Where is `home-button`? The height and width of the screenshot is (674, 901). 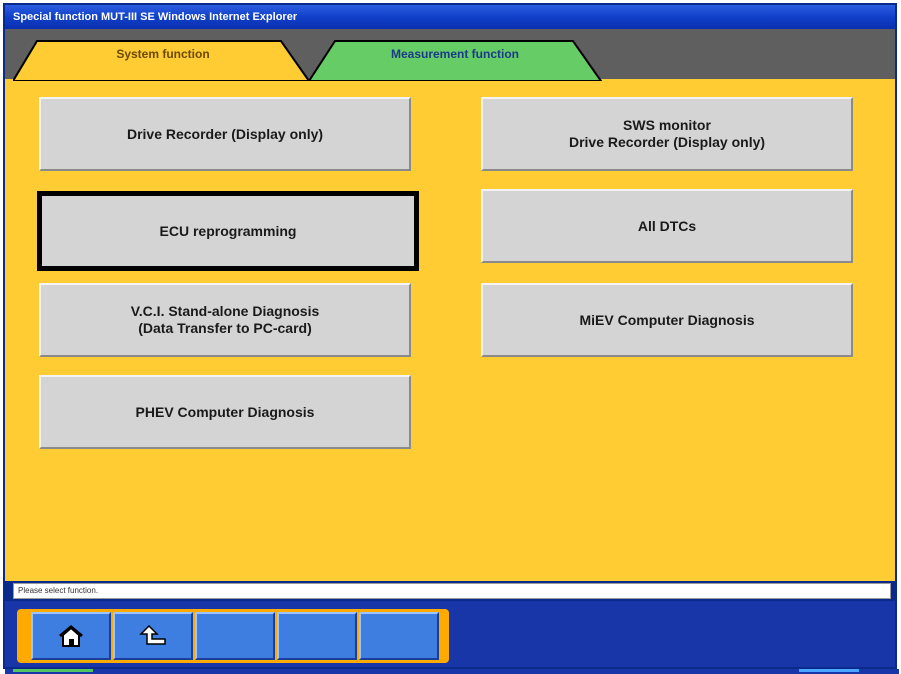 home-button is located at coordinates (71, 636).